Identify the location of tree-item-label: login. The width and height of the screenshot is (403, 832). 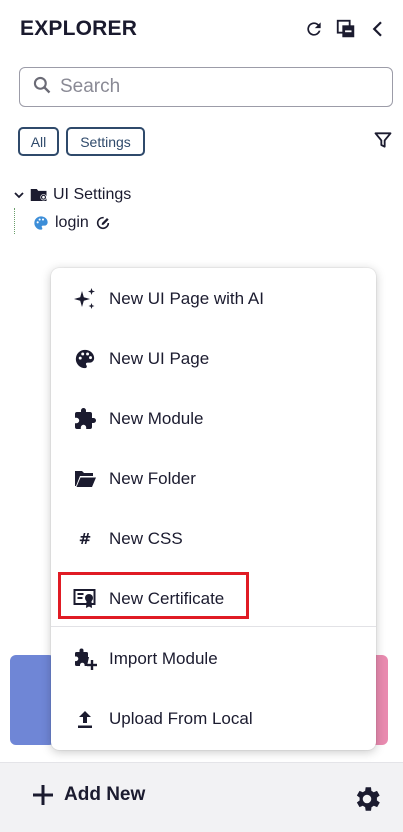
(72, 222).